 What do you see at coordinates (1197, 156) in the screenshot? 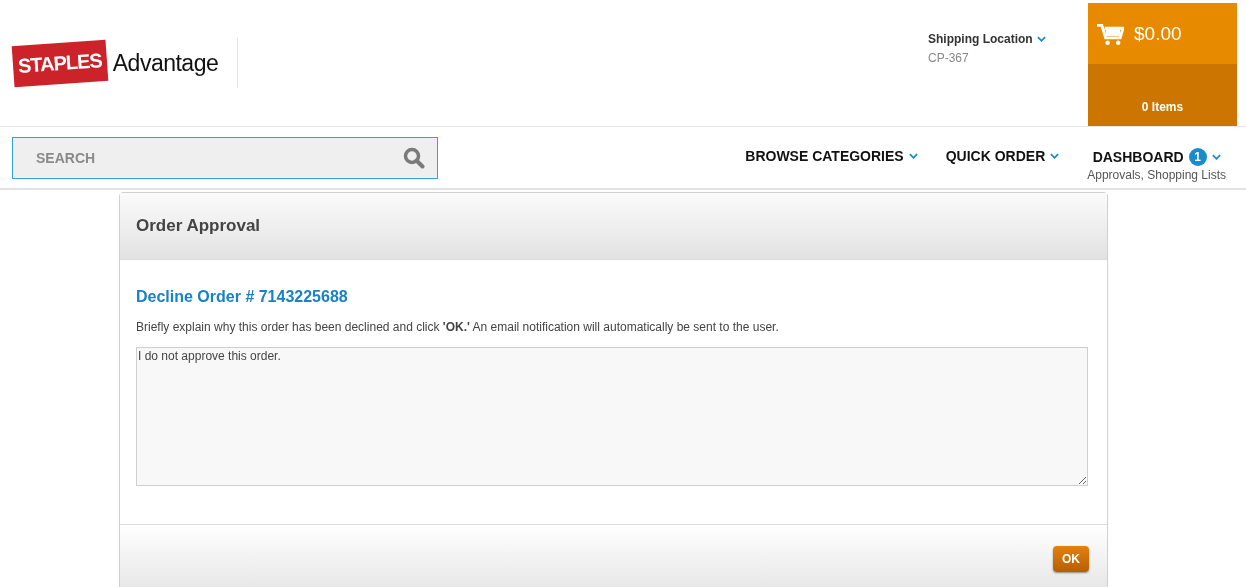
I see `notification-badge: 1` at bounding box center [1197, 156].